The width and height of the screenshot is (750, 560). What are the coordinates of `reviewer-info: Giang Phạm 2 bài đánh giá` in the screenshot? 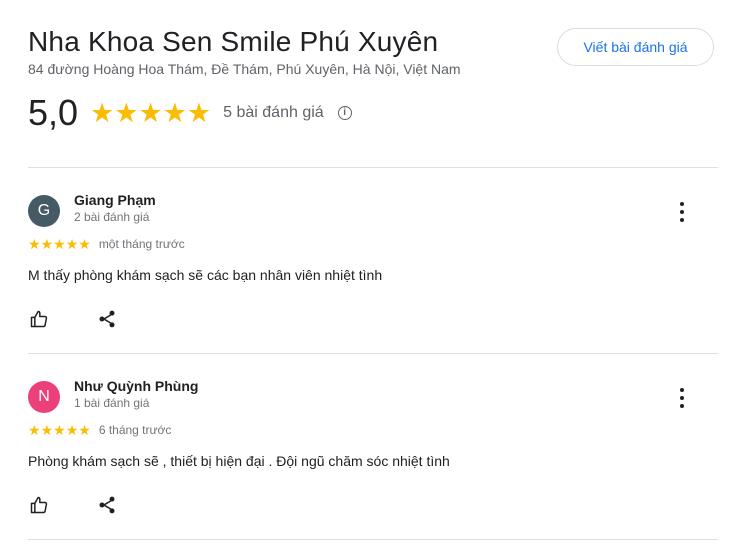 It's located at (115, 208).